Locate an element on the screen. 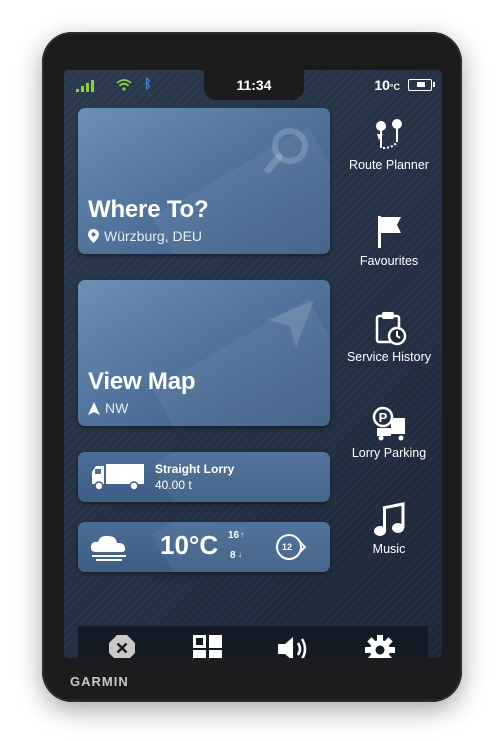 This screenshot has width=500, height=741. heading-indicator: NW is located at coordinates (108, 408).